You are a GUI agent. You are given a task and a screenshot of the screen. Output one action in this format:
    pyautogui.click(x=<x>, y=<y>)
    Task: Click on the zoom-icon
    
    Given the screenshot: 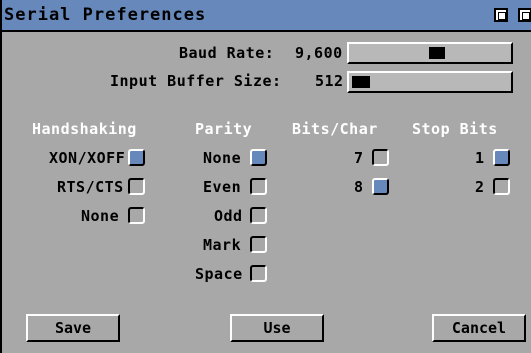 What is the action you would take?
    pyautogui.click(x=501, y=15)
    